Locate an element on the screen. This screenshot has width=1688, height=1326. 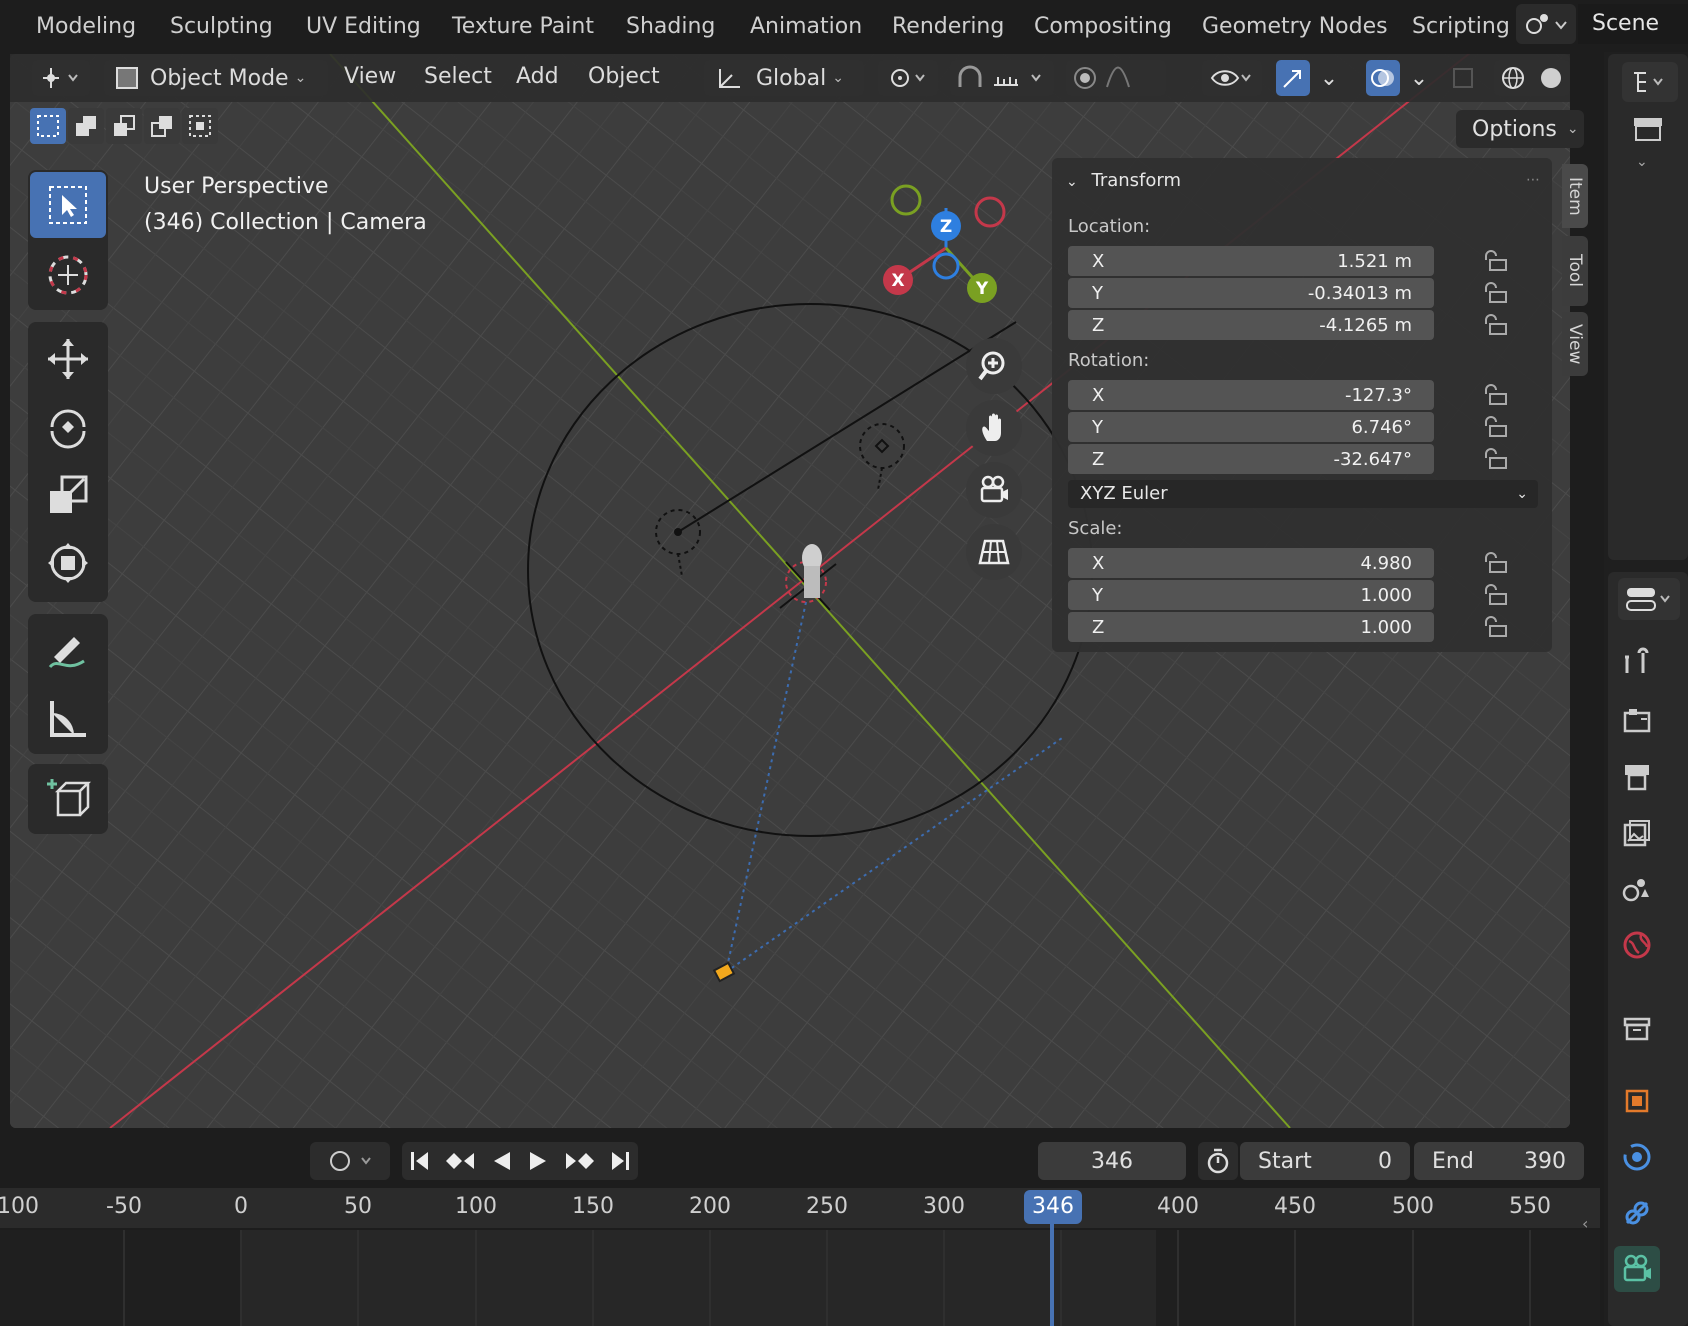
tab-shading: Shading is located at coordinates (670, 26).